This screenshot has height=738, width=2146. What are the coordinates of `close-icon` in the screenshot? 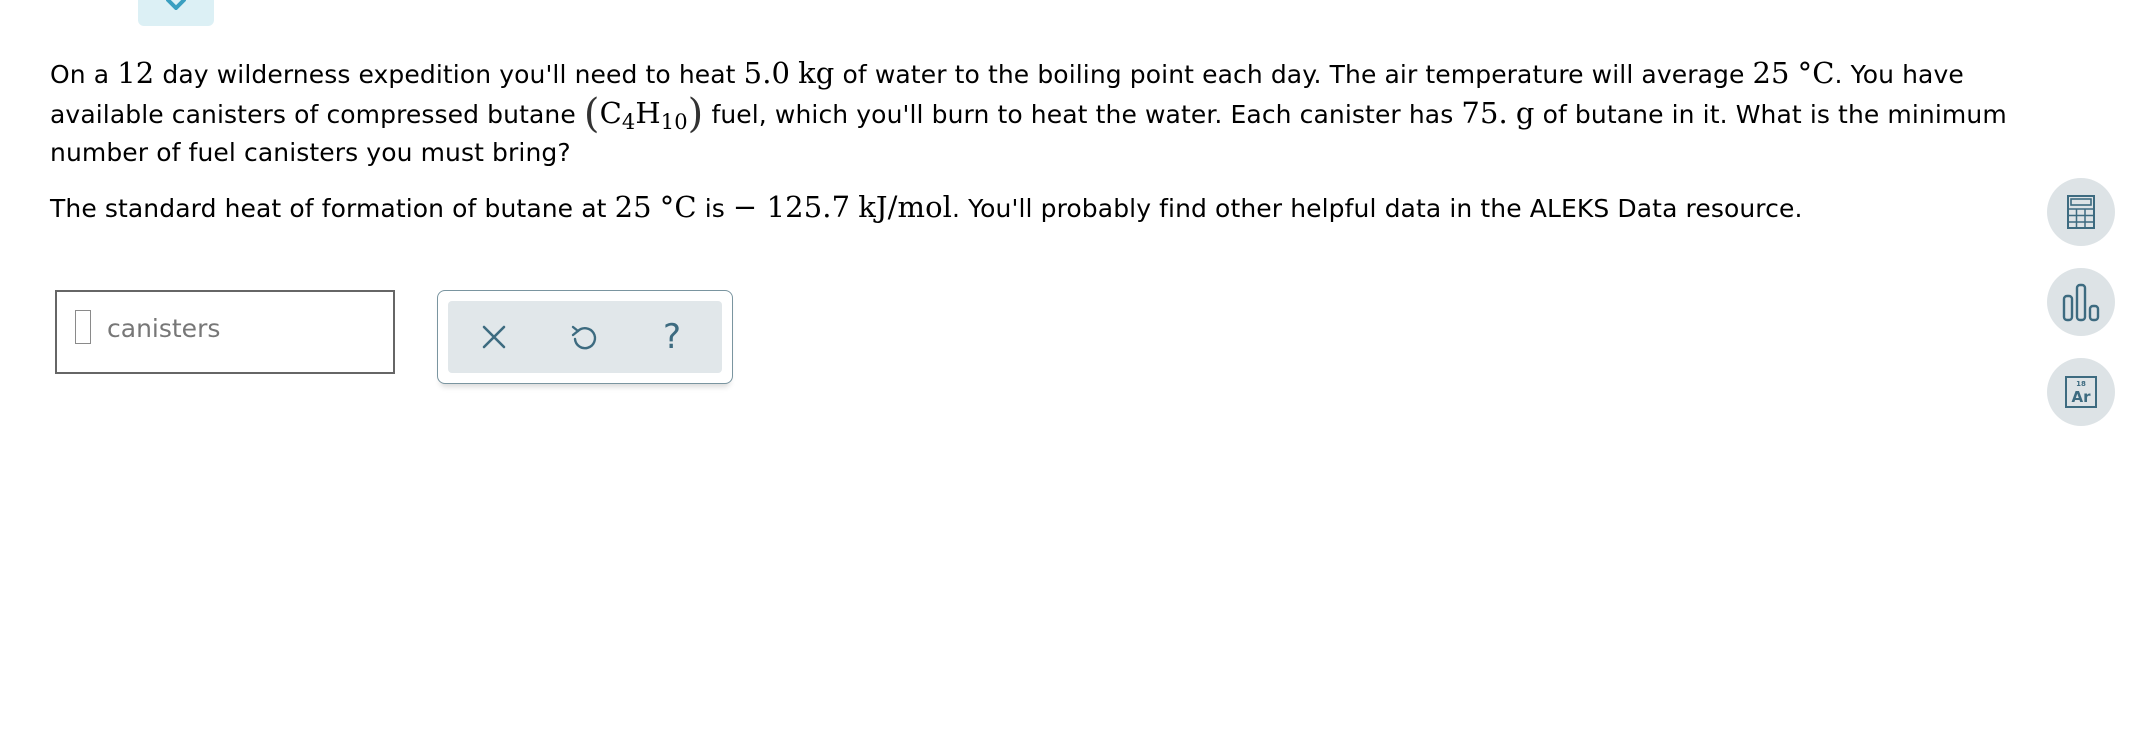 It's located at (494, 337).